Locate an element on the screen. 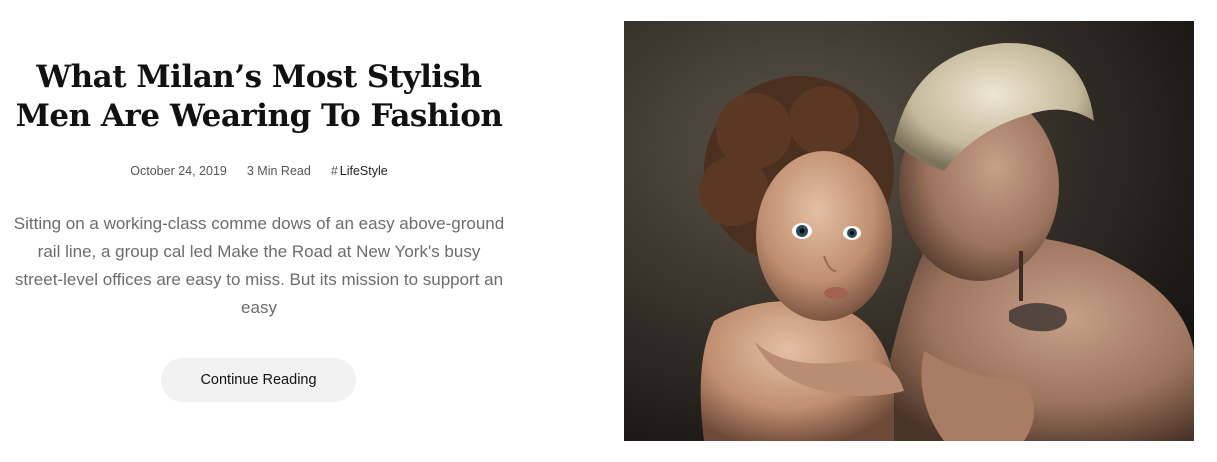 Image resolution: width=1217 pixels, height=462 pixels. post-meta: October 24, 2019 3 Min Read # LifeStyle is located at coordinates (259, 171).